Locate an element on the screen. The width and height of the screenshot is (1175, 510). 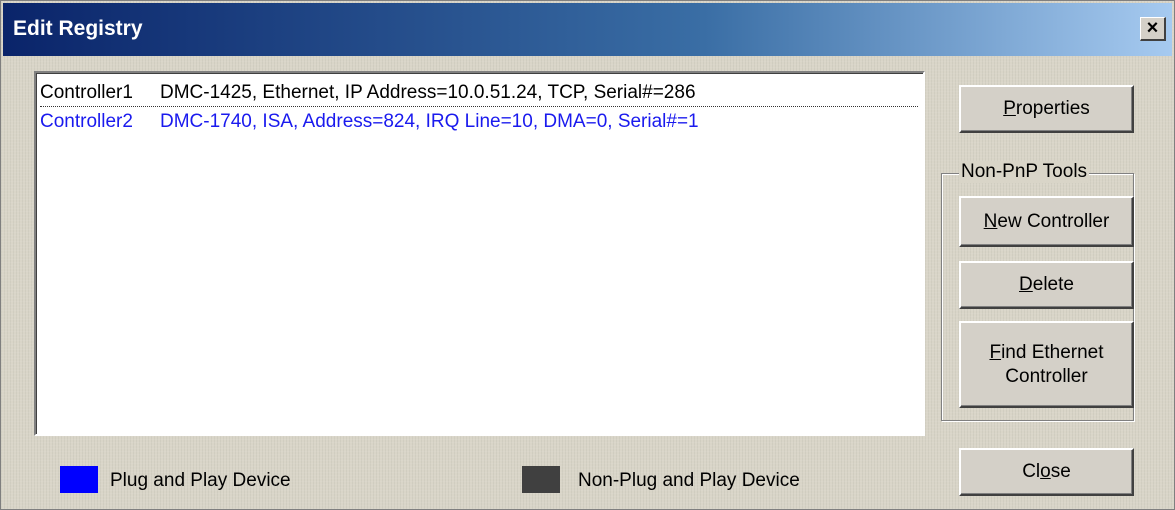
new-controller-button: New Controller is located at coordinates (1046, 221).